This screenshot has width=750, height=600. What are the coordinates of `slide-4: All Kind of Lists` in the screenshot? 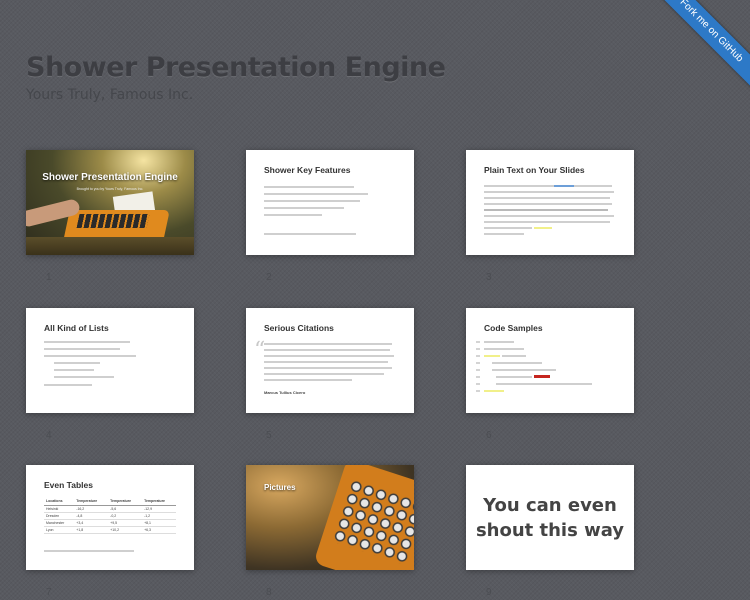 It's located at (110, 360).